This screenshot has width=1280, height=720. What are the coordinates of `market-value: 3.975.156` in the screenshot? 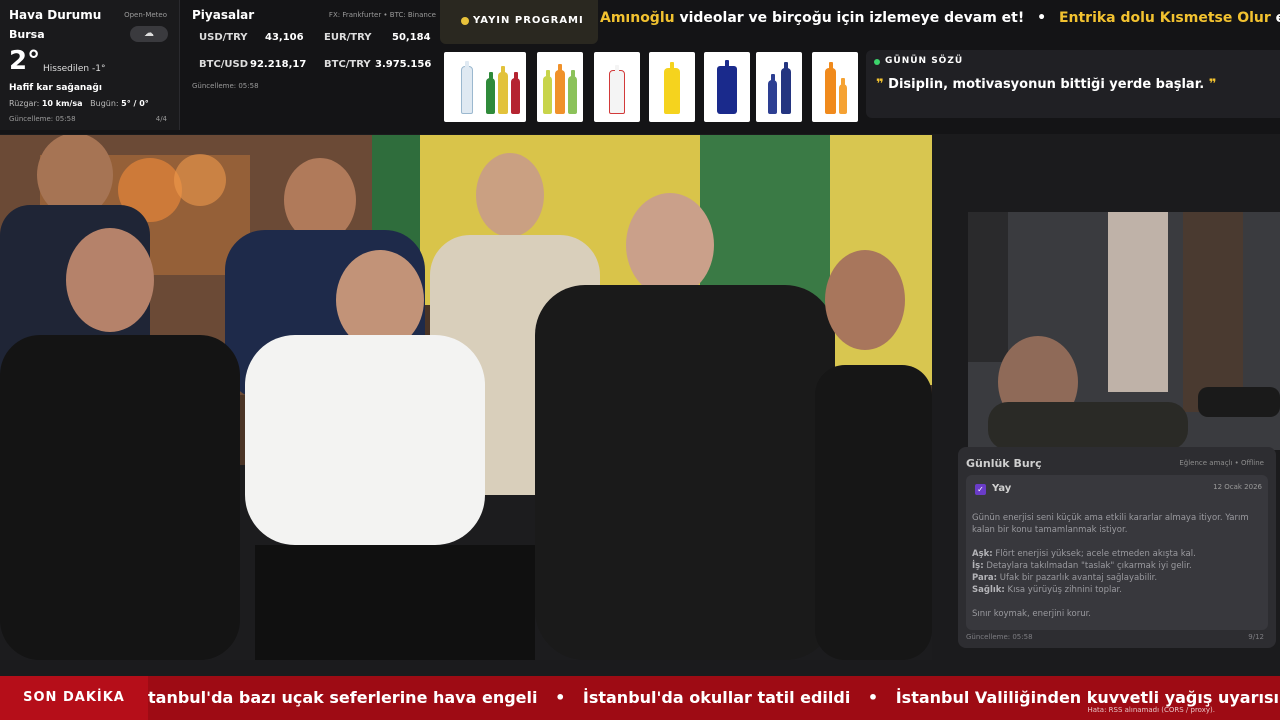 It's located at (403, 64).